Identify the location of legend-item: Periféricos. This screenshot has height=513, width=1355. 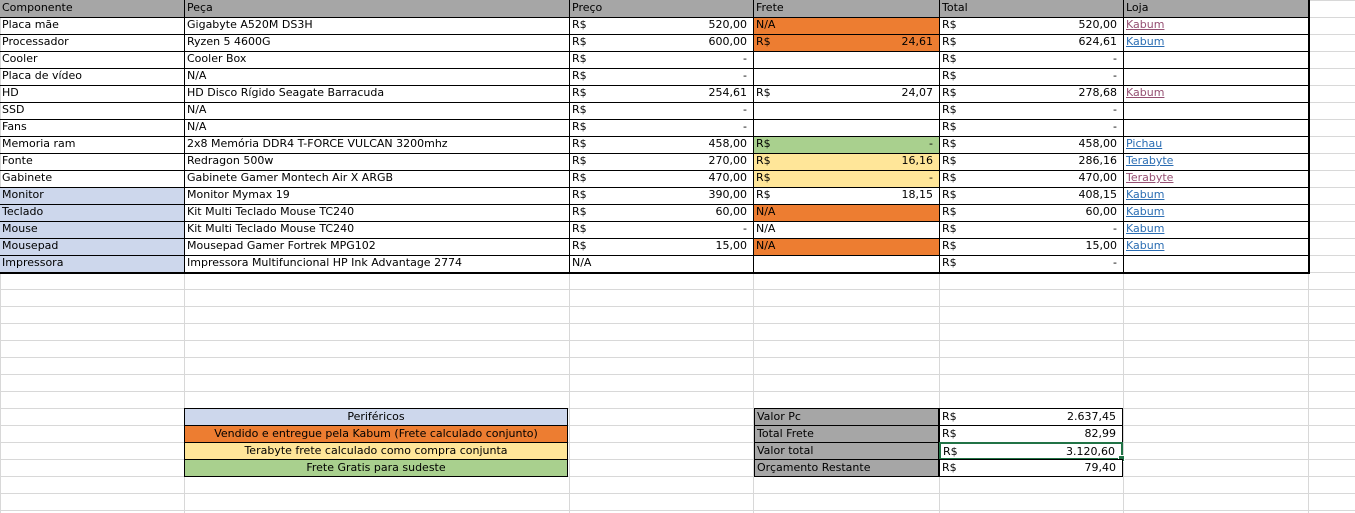
(376, 417).